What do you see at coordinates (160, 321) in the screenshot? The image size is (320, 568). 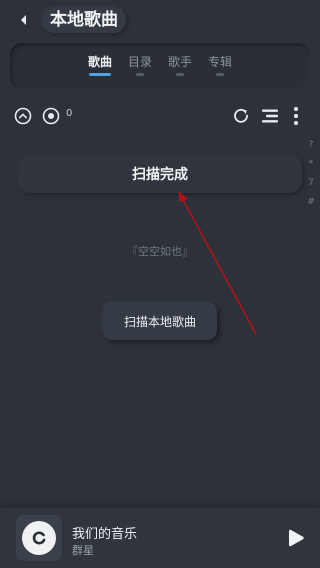 I see `scan-local-songs-button: 扫描本地歌曲` at bounding box center [160, 321].